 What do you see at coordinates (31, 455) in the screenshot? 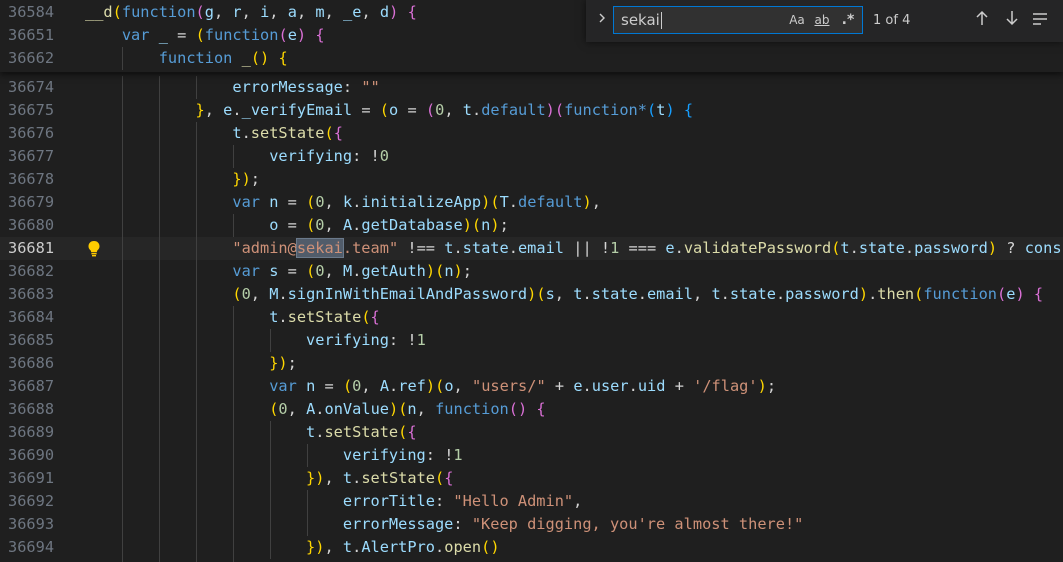
I see `line-number: 36690` at bounding box center [31, 455].